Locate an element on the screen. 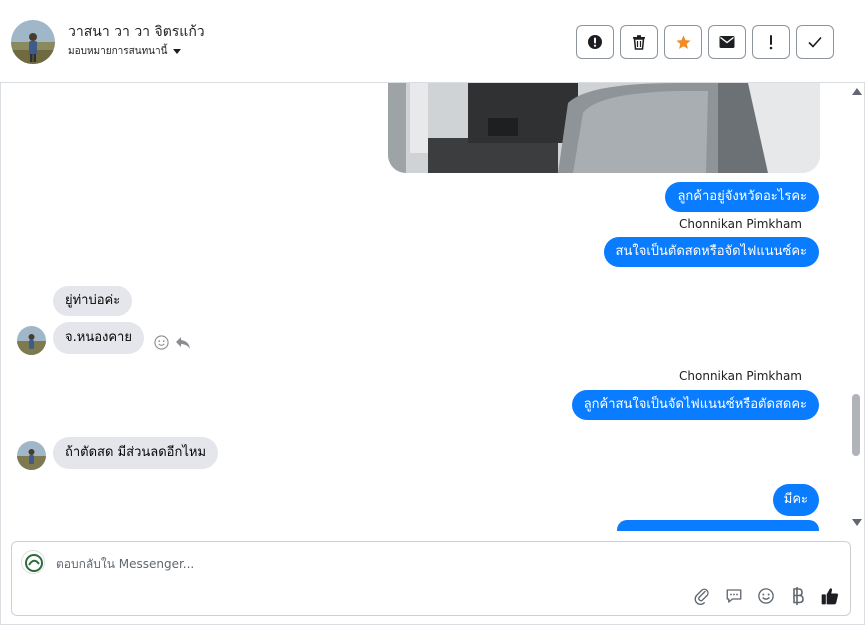 This screenshot has height=625, width=865. paperclip-icon is located at coordinates (701, 596).